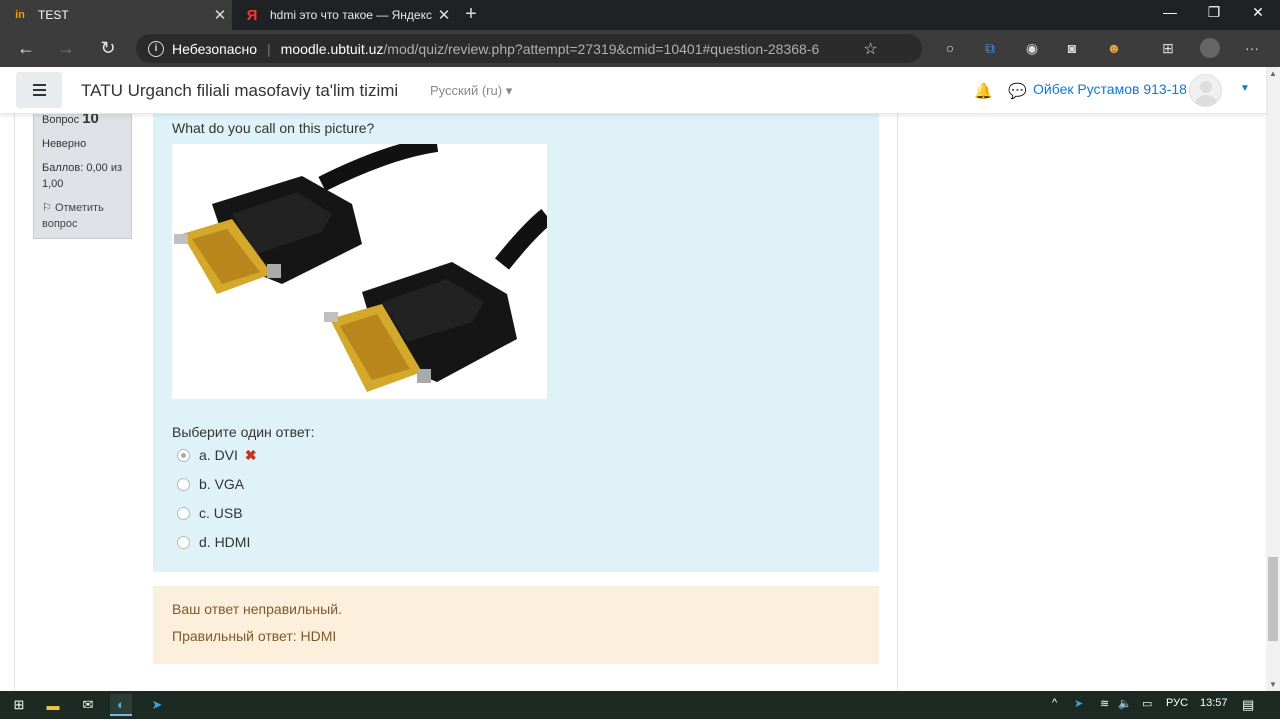 This screenshot has height=719, width=1280. What do you see at coordinates (53, 705) in the screenshot?
I see `folder-icon: ▬` at bounding box center [53, 705].